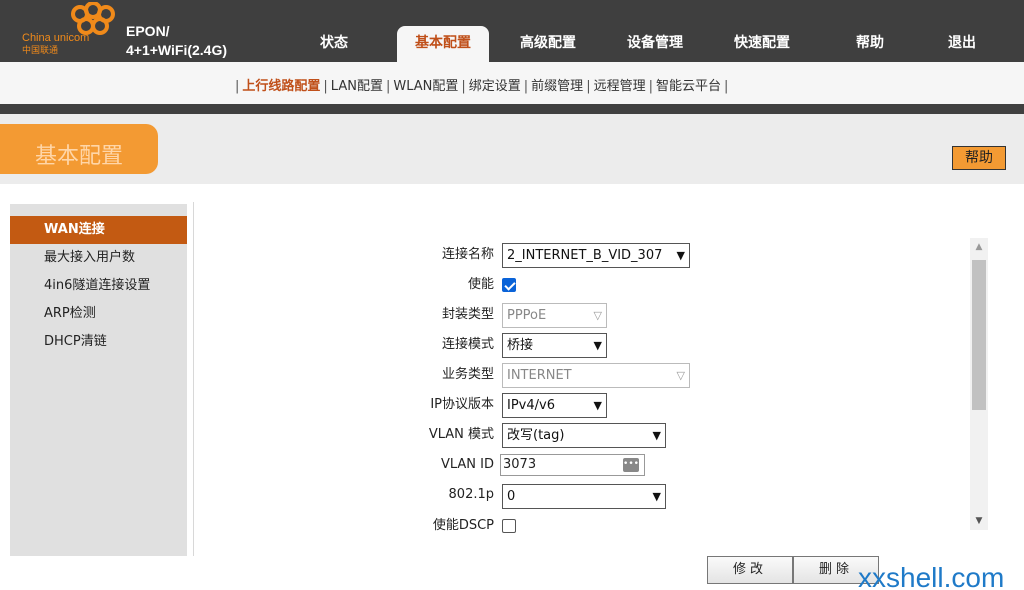  What do you see at coordinates (527, 315) in the screenshot?
I see `encap-type-value: PPPoE` at bounding box center [527, 315].